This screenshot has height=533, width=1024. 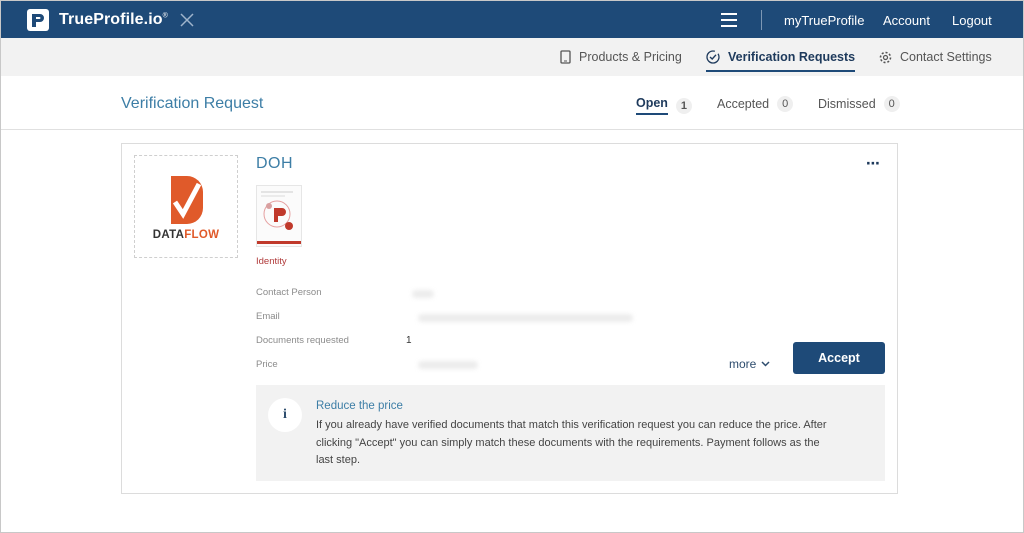 What do you see at coordinates (652, 105) in the screenshot?
I see `tab-label: Open` at bounding box center [652, 105].